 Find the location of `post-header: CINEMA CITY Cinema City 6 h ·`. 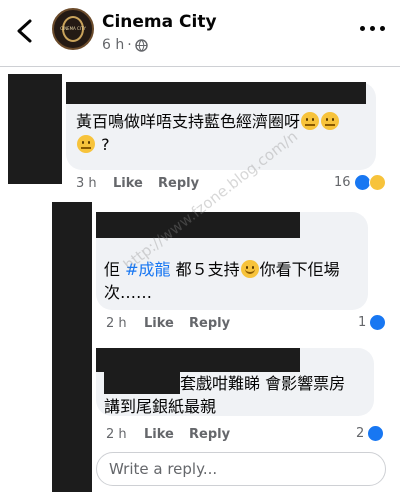

post-header: CINEMA CITY Cinema City 6 h · is located at coordinates (200, 33).